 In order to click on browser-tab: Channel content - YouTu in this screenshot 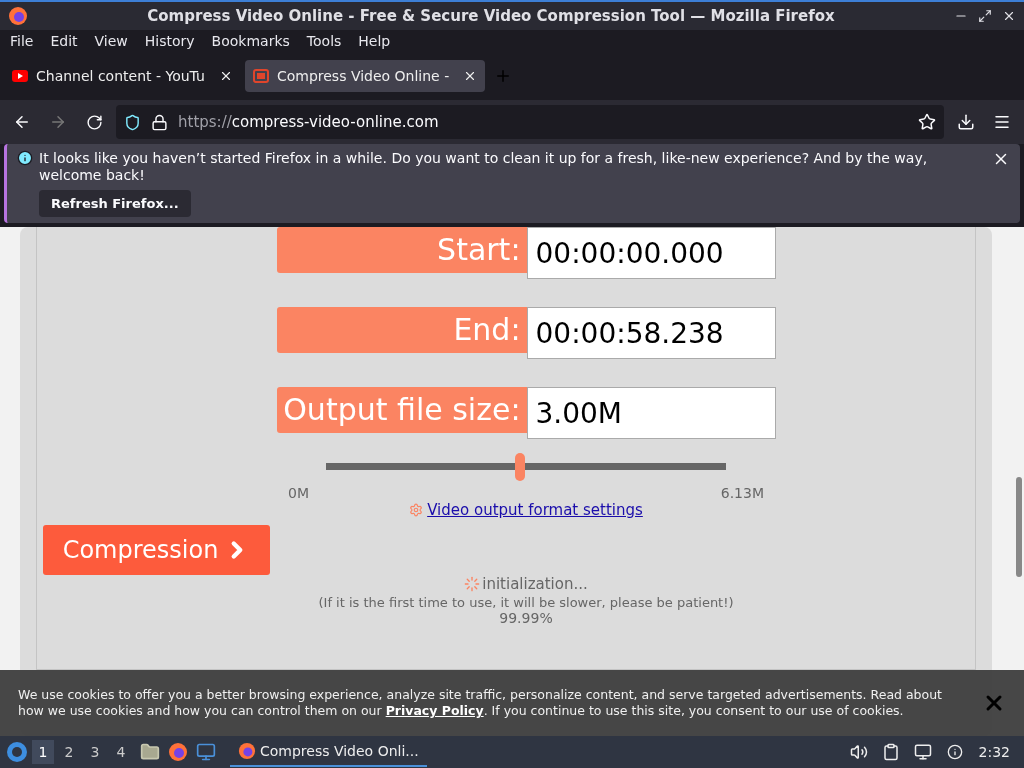, I will do `click(122, 76)`.